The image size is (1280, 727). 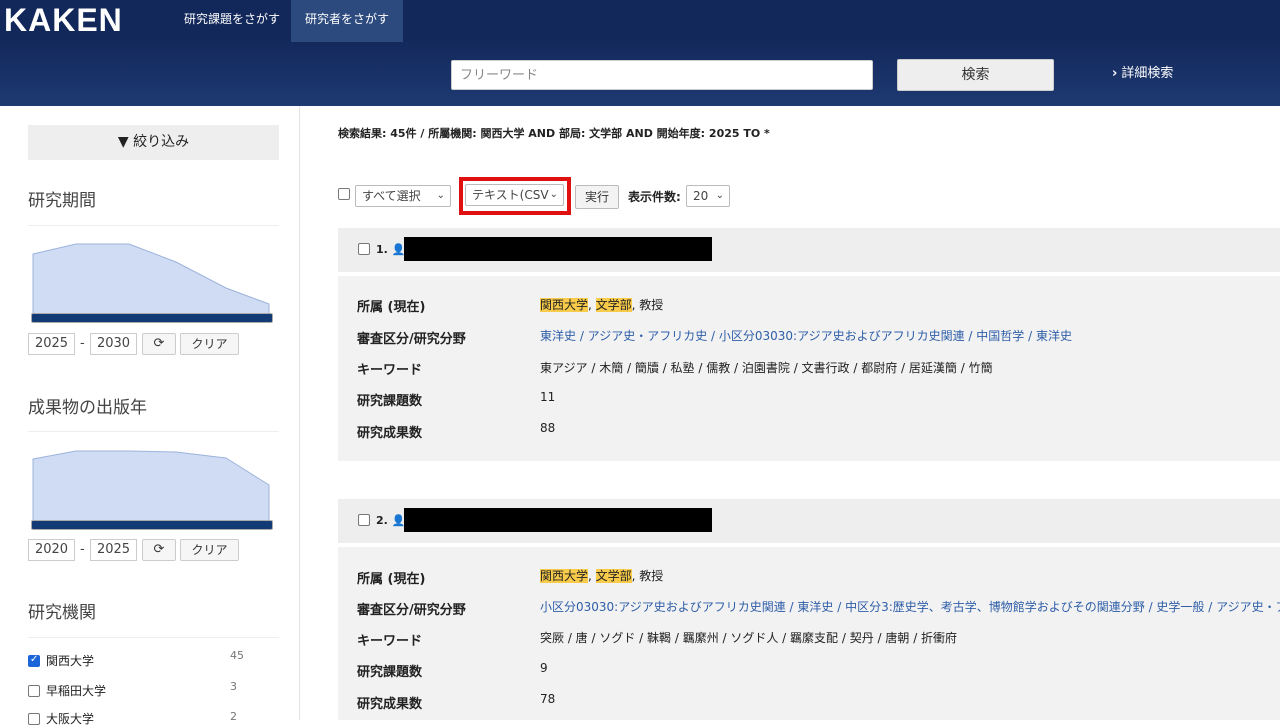 What do you see at coordinates (153, 637) in the screenshot?
I see `divider` at bounding box center [153, 637].